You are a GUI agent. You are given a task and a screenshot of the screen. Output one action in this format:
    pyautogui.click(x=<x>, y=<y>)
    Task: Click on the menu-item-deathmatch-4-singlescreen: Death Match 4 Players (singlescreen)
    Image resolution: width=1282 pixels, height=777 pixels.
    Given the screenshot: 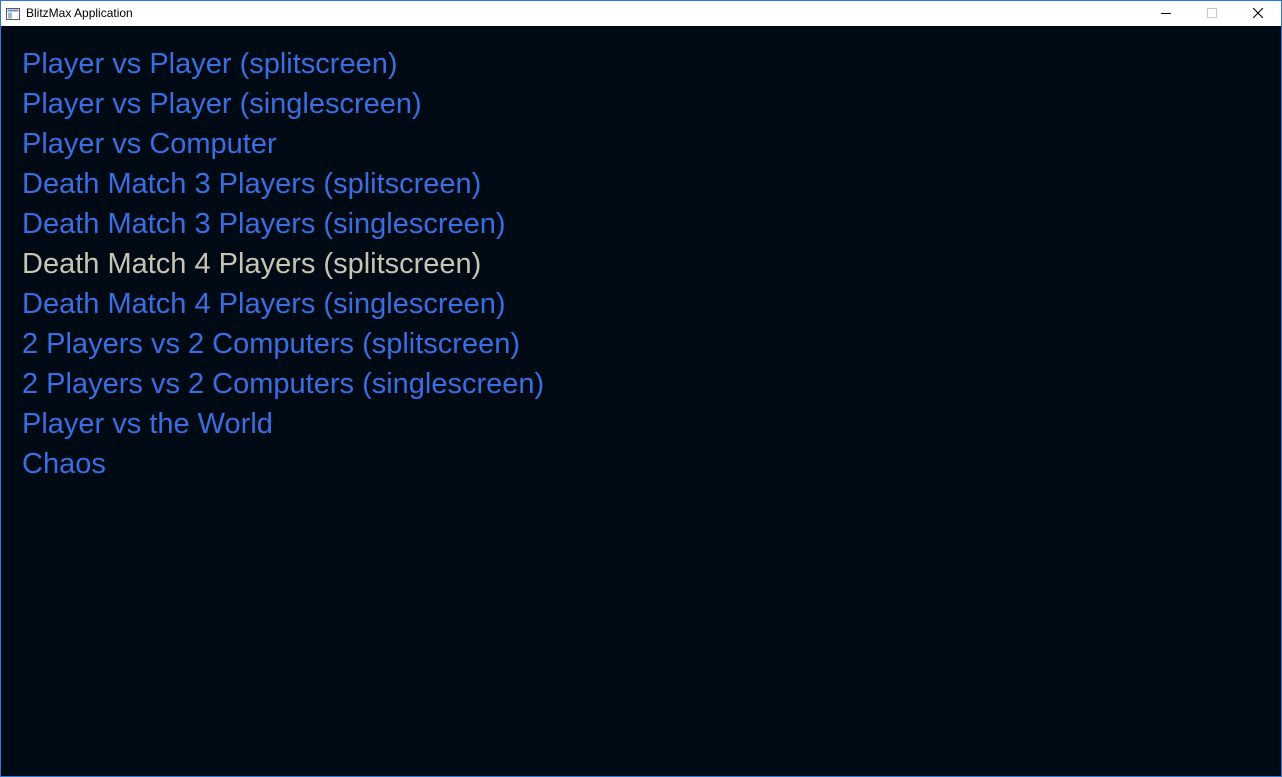 What is the action you would take?
    pyautogui.click(x=283, y=304)
    